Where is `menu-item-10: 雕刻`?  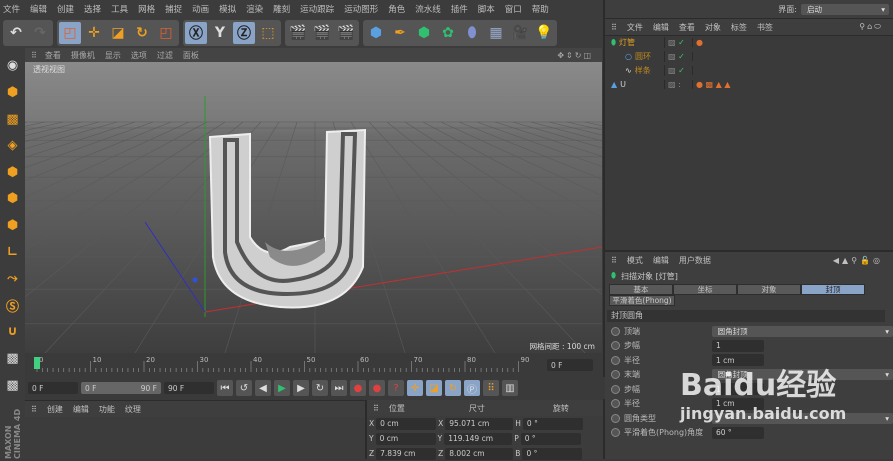 menu-item-10: 雕刻 is located at coordinates (281, 9).